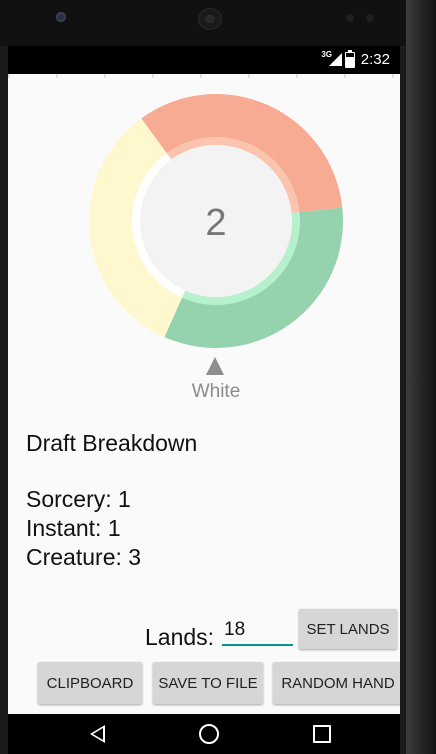 Image resolution: width=436 pixels, height=754 pixels. Describe the element at coordinates (375, 59) in the screenshot. I see `status-time: 2:32` at that location.